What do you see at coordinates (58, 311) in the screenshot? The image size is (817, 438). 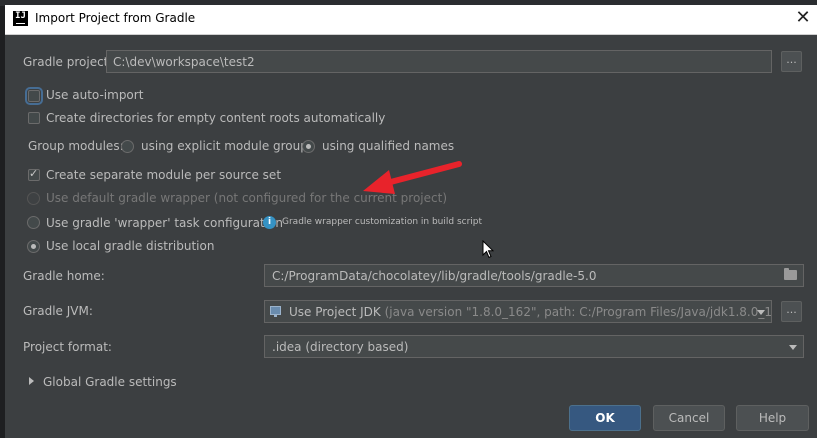 I see `gradle-jvm-label: Gradle JVM:` at bounding box center [58, 311].